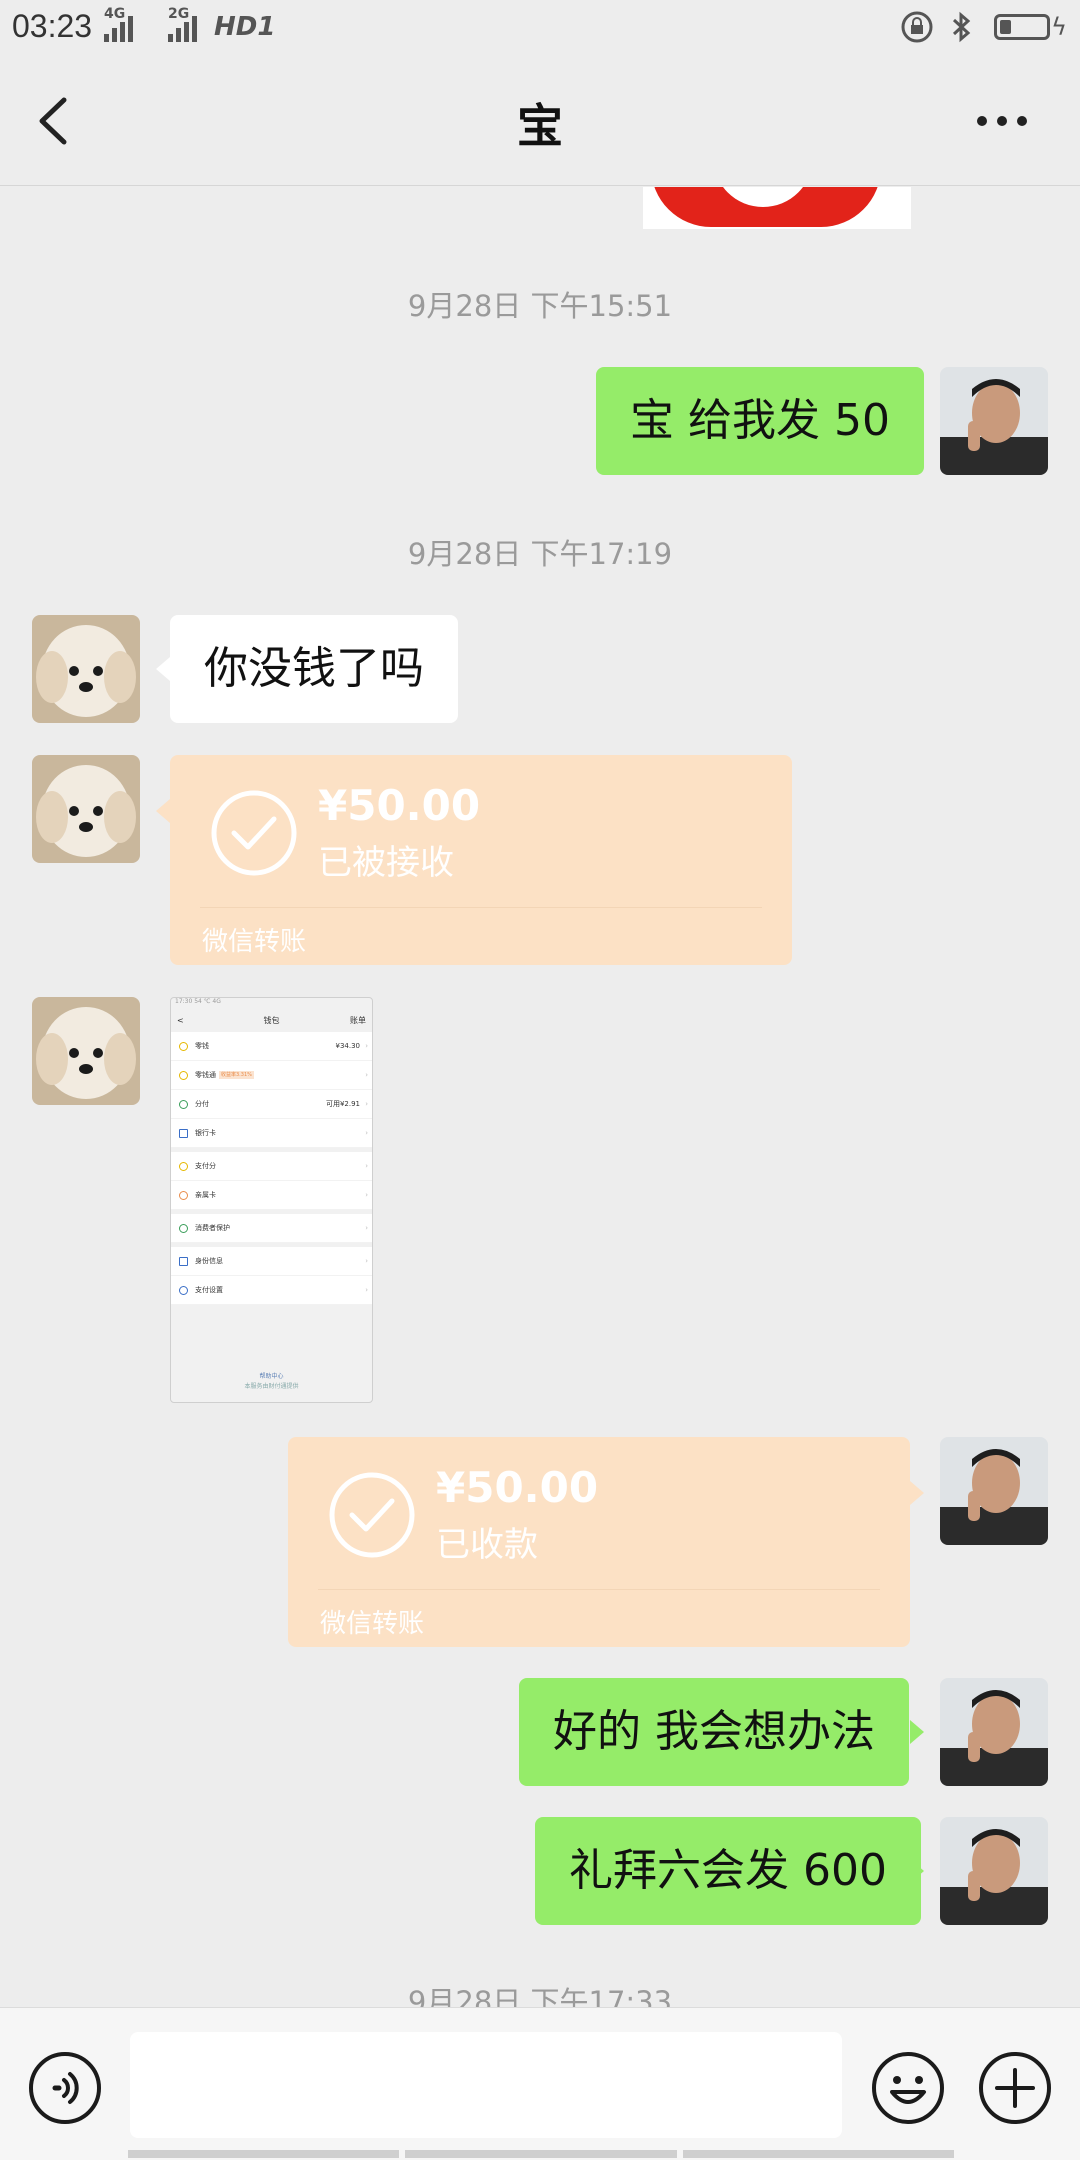  Describe the element at coordinates (386, 863) in the screenshot. I see `transfer-status: 已被接收` at that location.